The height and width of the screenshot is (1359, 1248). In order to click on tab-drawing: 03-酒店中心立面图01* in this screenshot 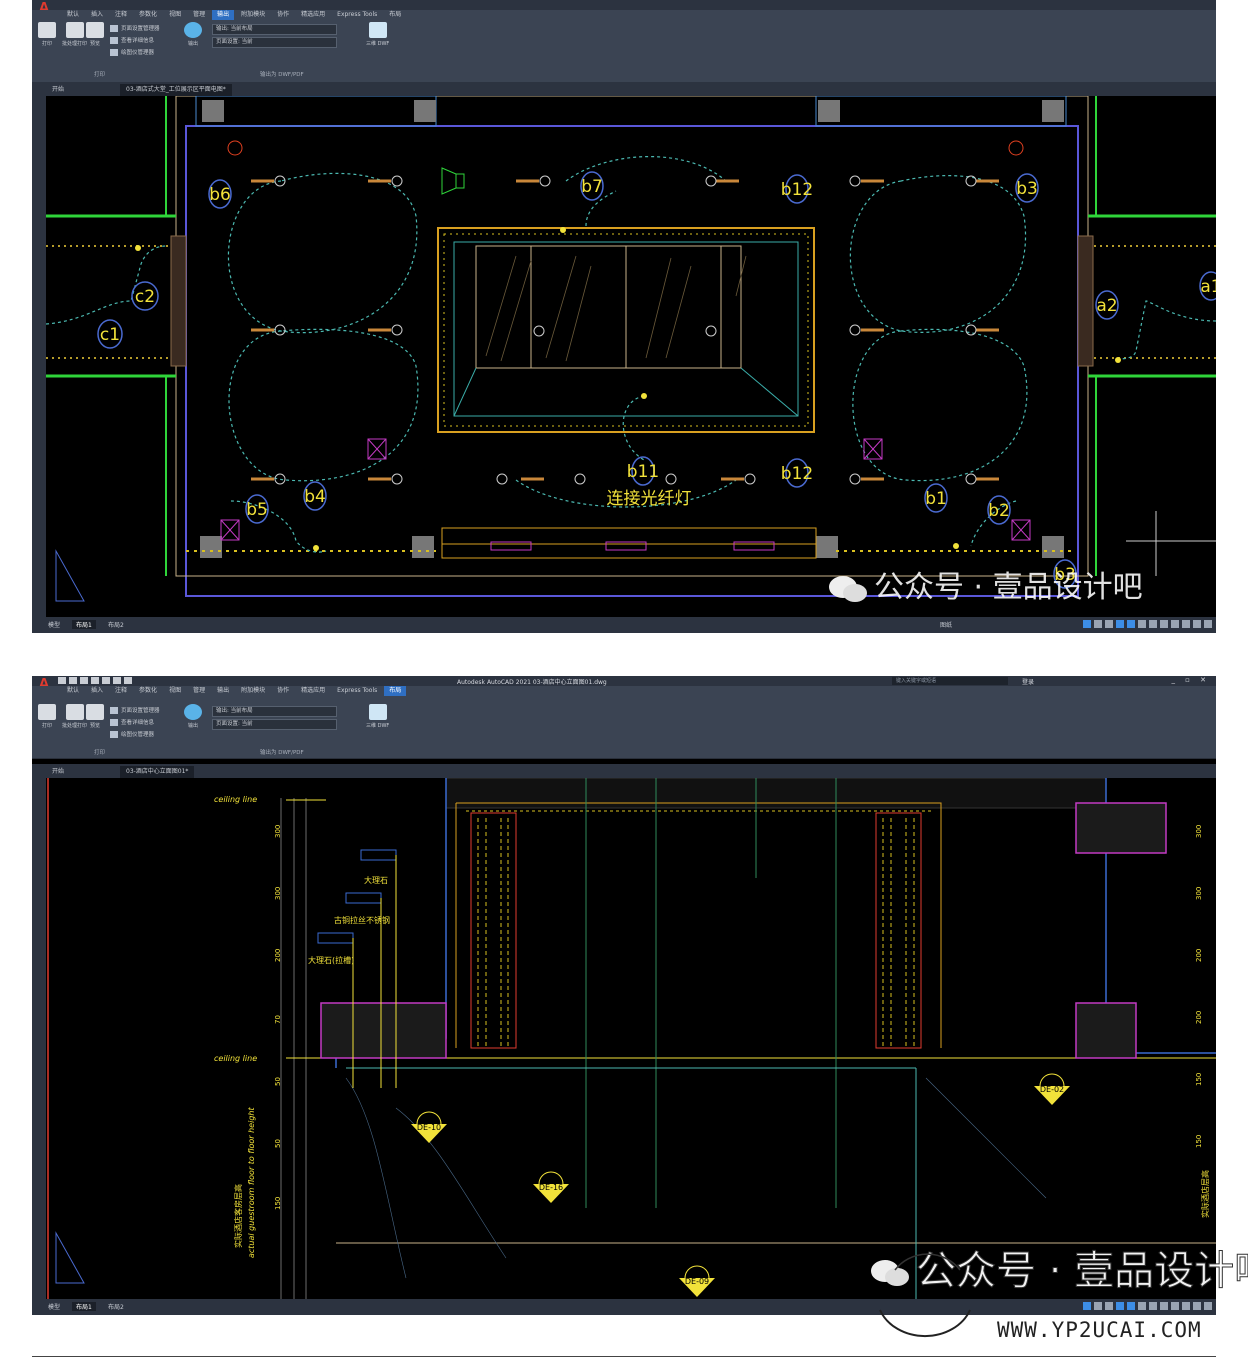, I will do `click(157, 772)`.